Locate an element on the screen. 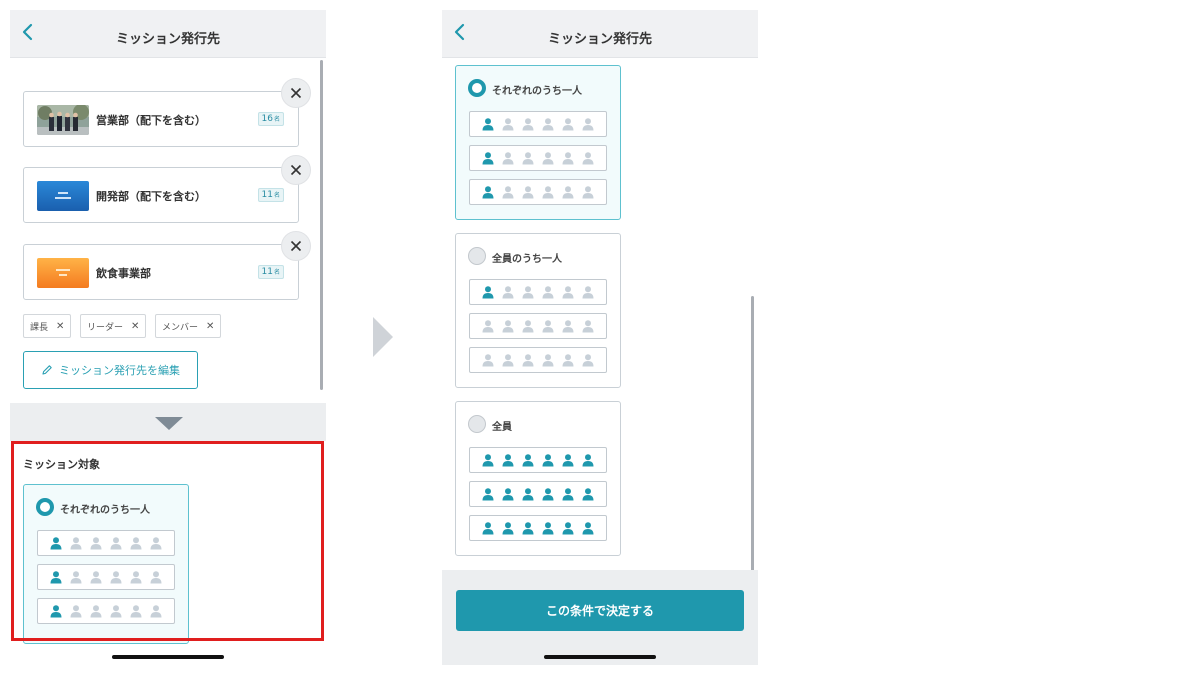 The image size is (1200, 674). role-tag: メンバー ✕ is located at coordinates (188, 326).